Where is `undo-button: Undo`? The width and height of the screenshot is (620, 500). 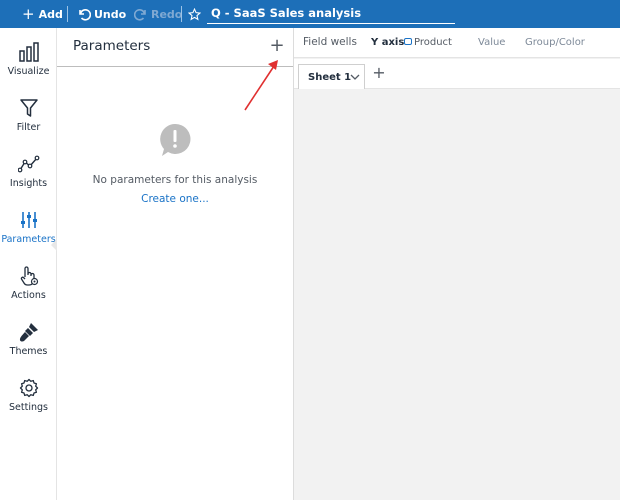 undo-button: Undo is located at coordinates (101, 14).